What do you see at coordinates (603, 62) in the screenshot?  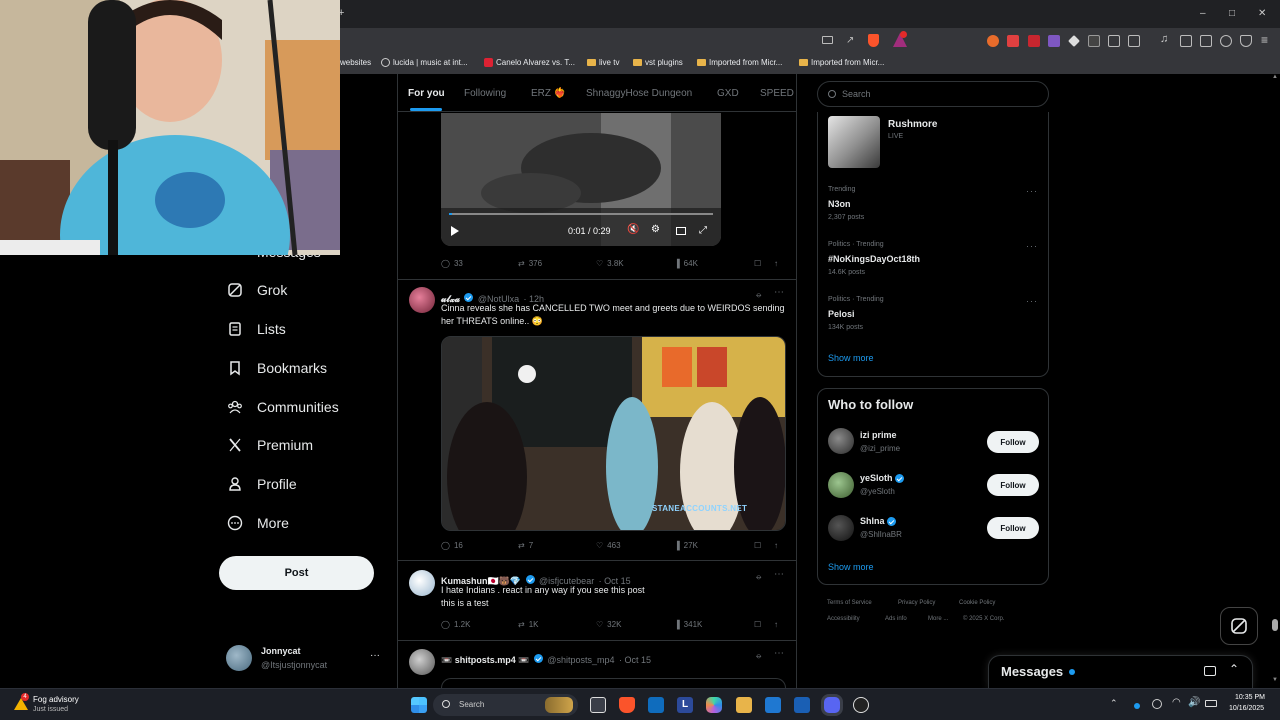 I see `bookmark-item: live tv` at bounding box center [603, 62].